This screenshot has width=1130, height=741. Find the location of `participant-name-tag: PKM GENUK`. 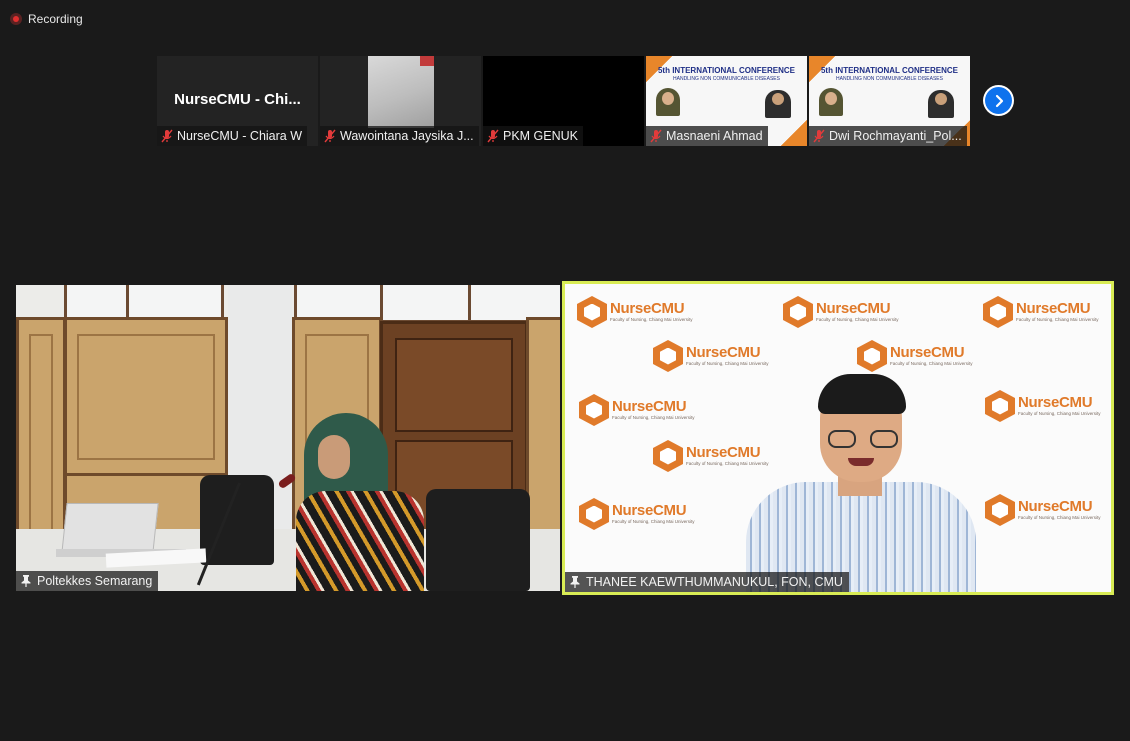

participant-name-tag: PKM GENUK is located at coordinates (533, 136).